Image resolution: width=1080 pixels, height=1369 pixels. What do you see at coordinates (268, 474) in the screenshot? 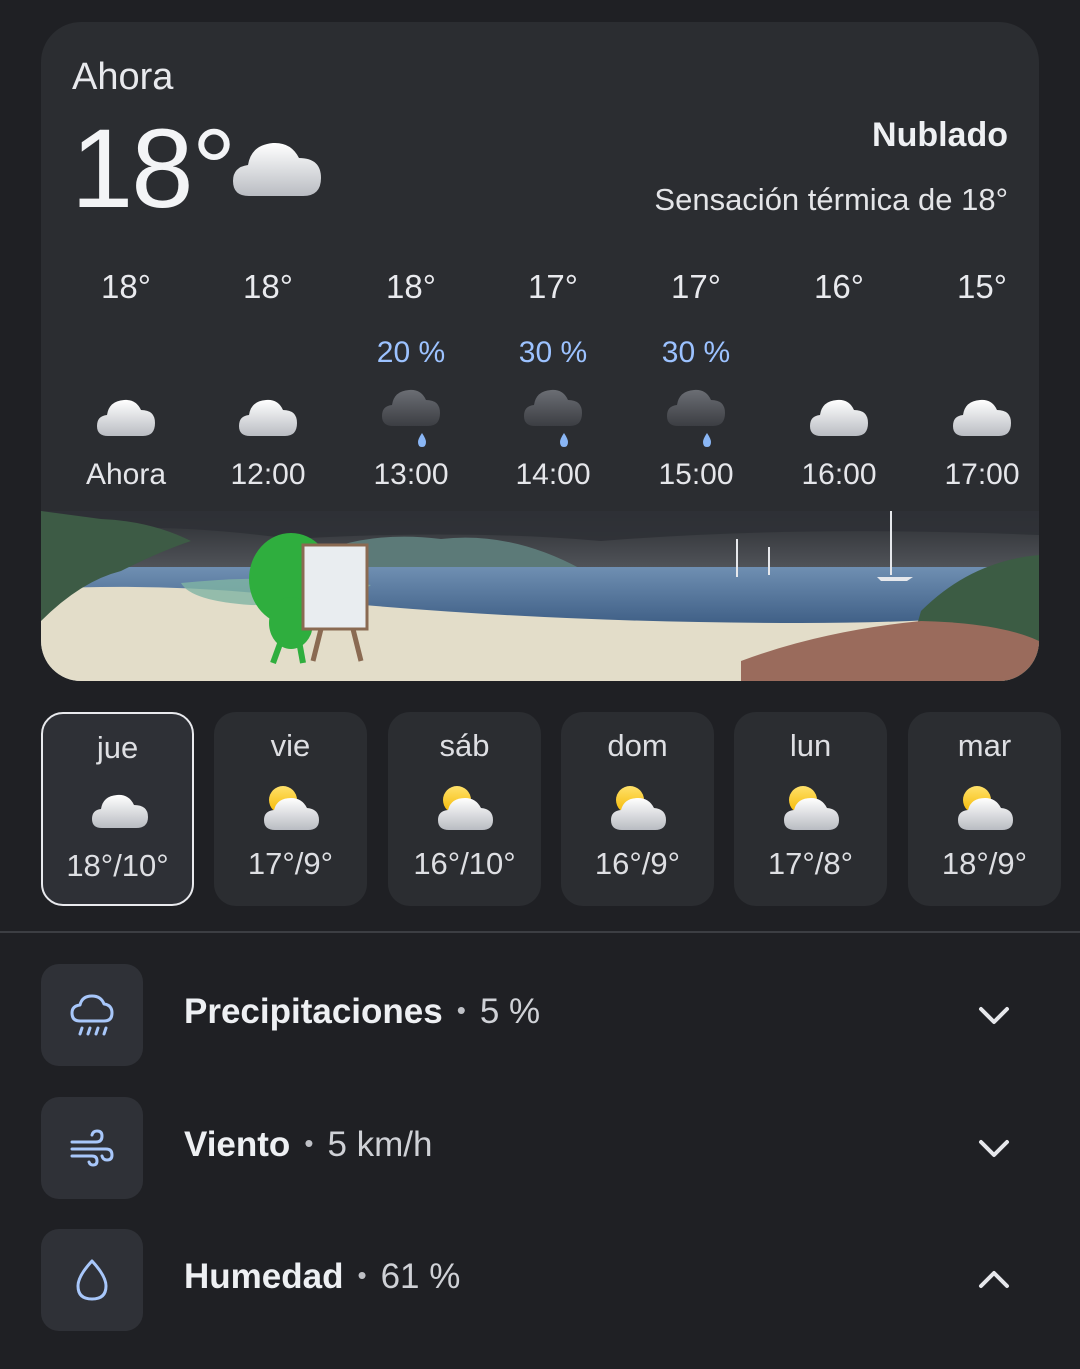
I see `hourly-time: 12:00` at bounding box center [268, 474].